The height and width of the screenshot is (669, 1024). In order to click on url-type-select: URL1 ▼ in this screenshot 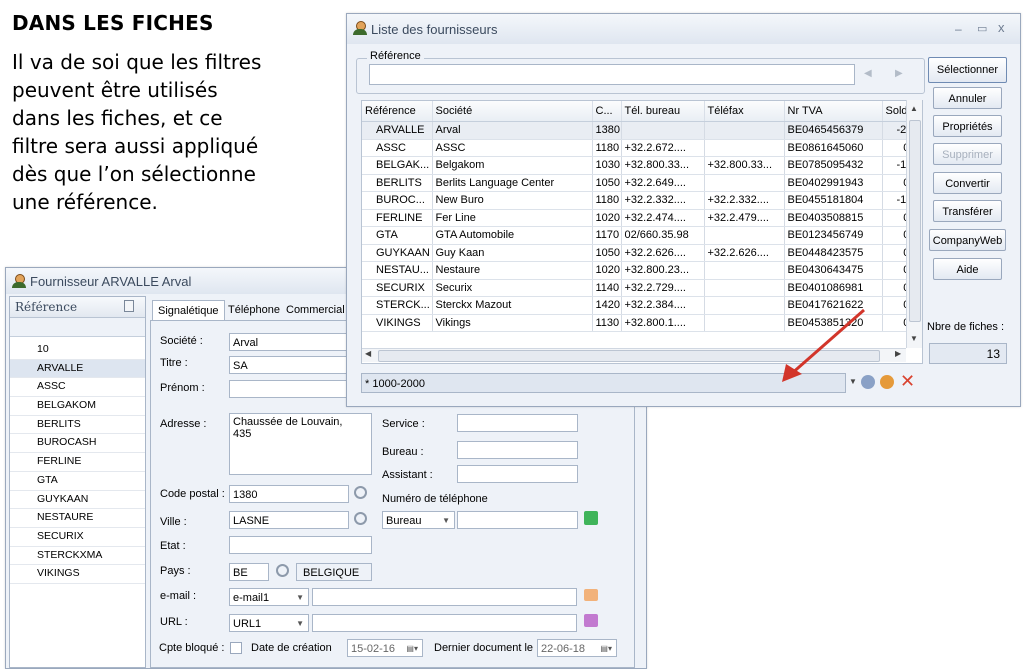, I will do `click(269, 623)`.